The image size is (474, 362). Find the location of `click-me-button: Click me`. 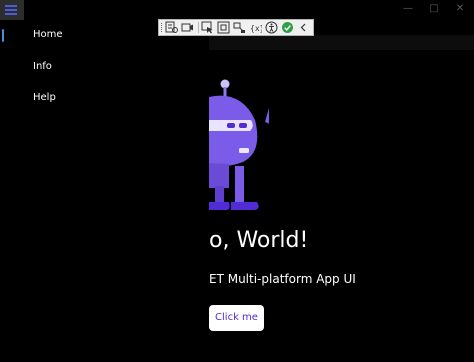

click-me-button: Click me is located at coordinates (236, 318).